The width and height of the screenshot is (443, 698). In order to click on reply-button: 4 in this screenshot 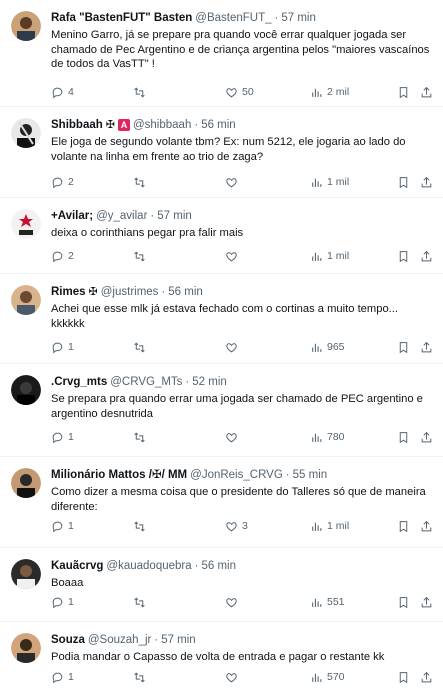, I will do `click(62, 92)`.